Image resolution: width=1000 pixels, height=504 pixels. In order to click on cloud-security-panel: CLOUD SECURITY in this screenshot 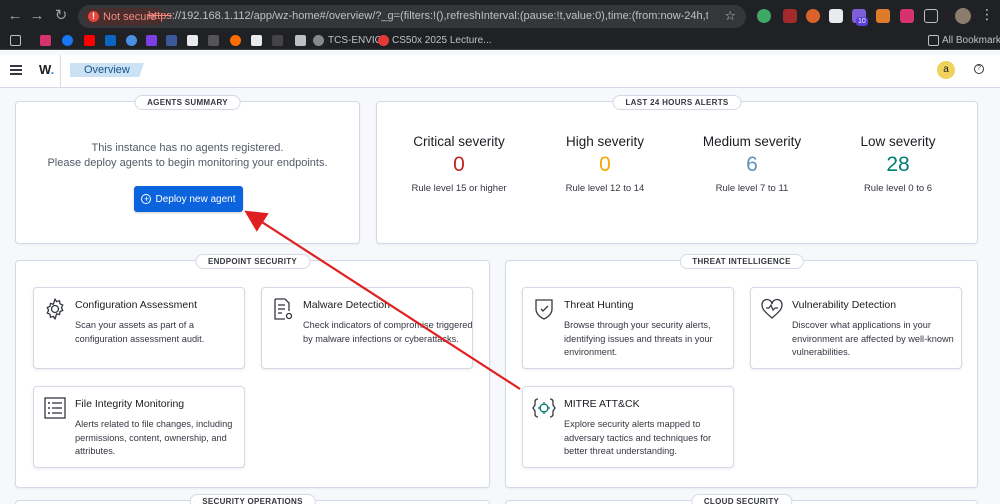, I will do `click(741, 499)`.